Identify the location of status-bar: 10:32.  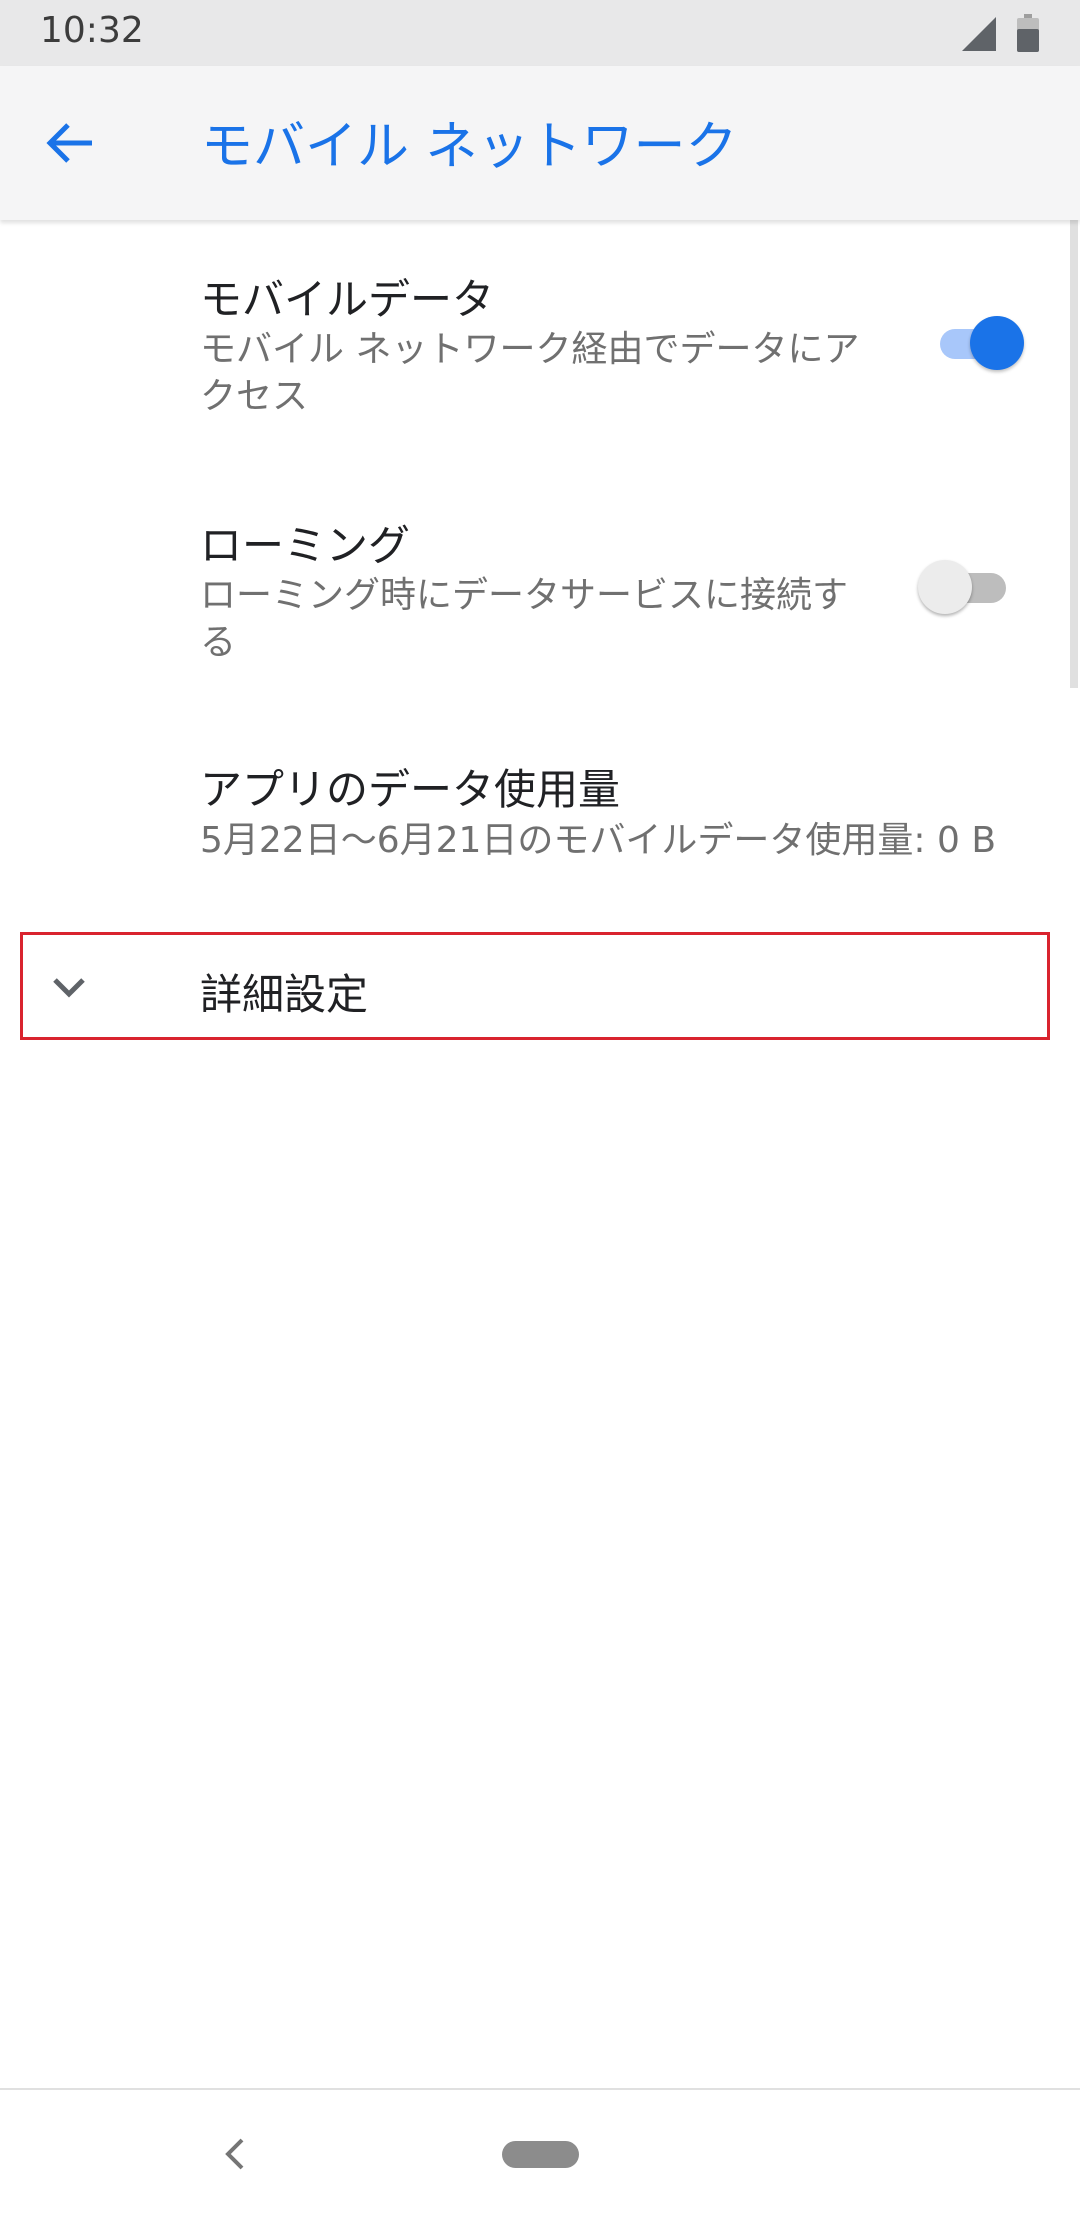
(540, 33).